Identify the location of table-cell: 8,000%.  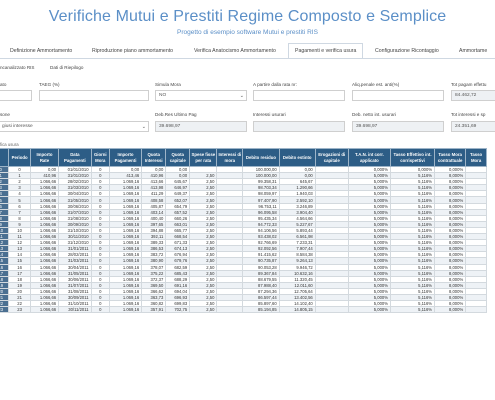
(450, 310).